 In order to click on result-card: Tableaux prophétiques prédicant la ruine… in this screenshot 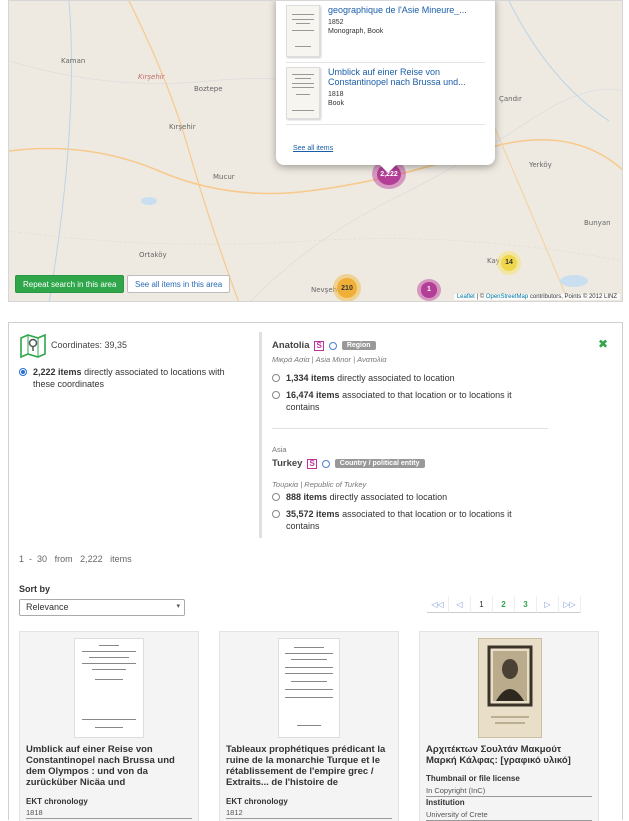, I will do `click(309, 726)`.